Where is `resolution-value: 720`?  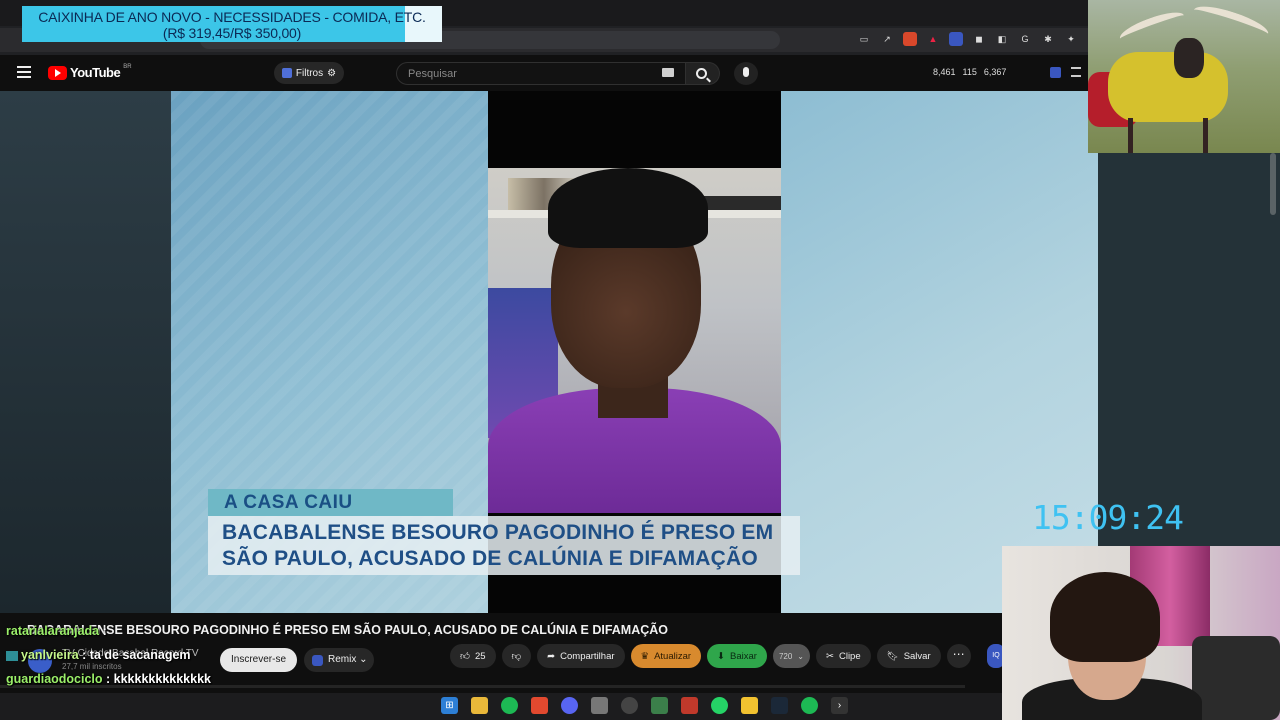 resolution-value: 720 is located at coordinates (785, 656).